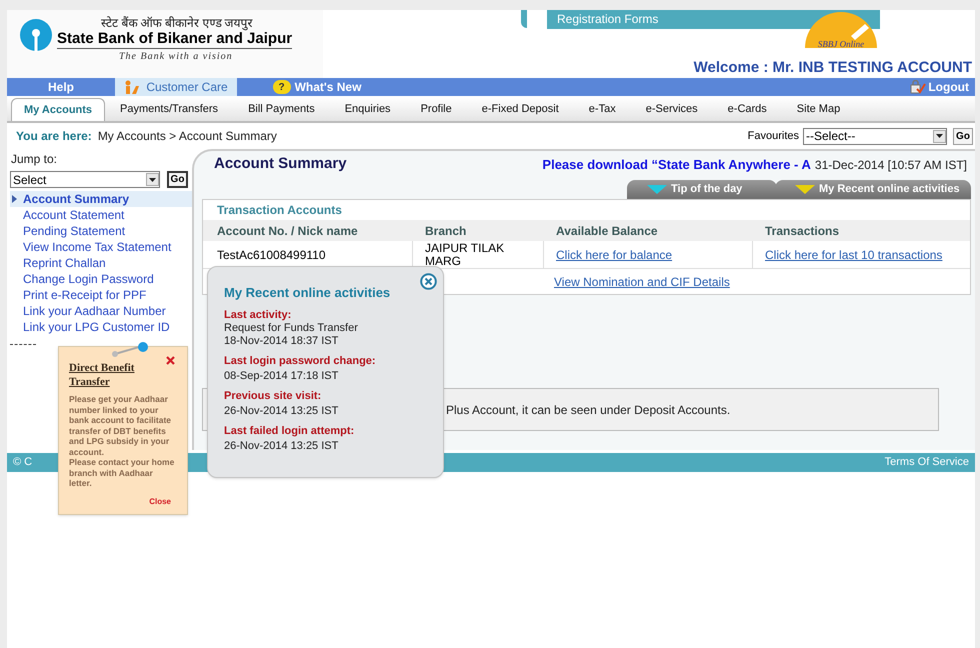 The image size is (980, 648). Describe the element at coordinates (36, 35) in the screenshot. I see `bank-logo-icon` at that location.